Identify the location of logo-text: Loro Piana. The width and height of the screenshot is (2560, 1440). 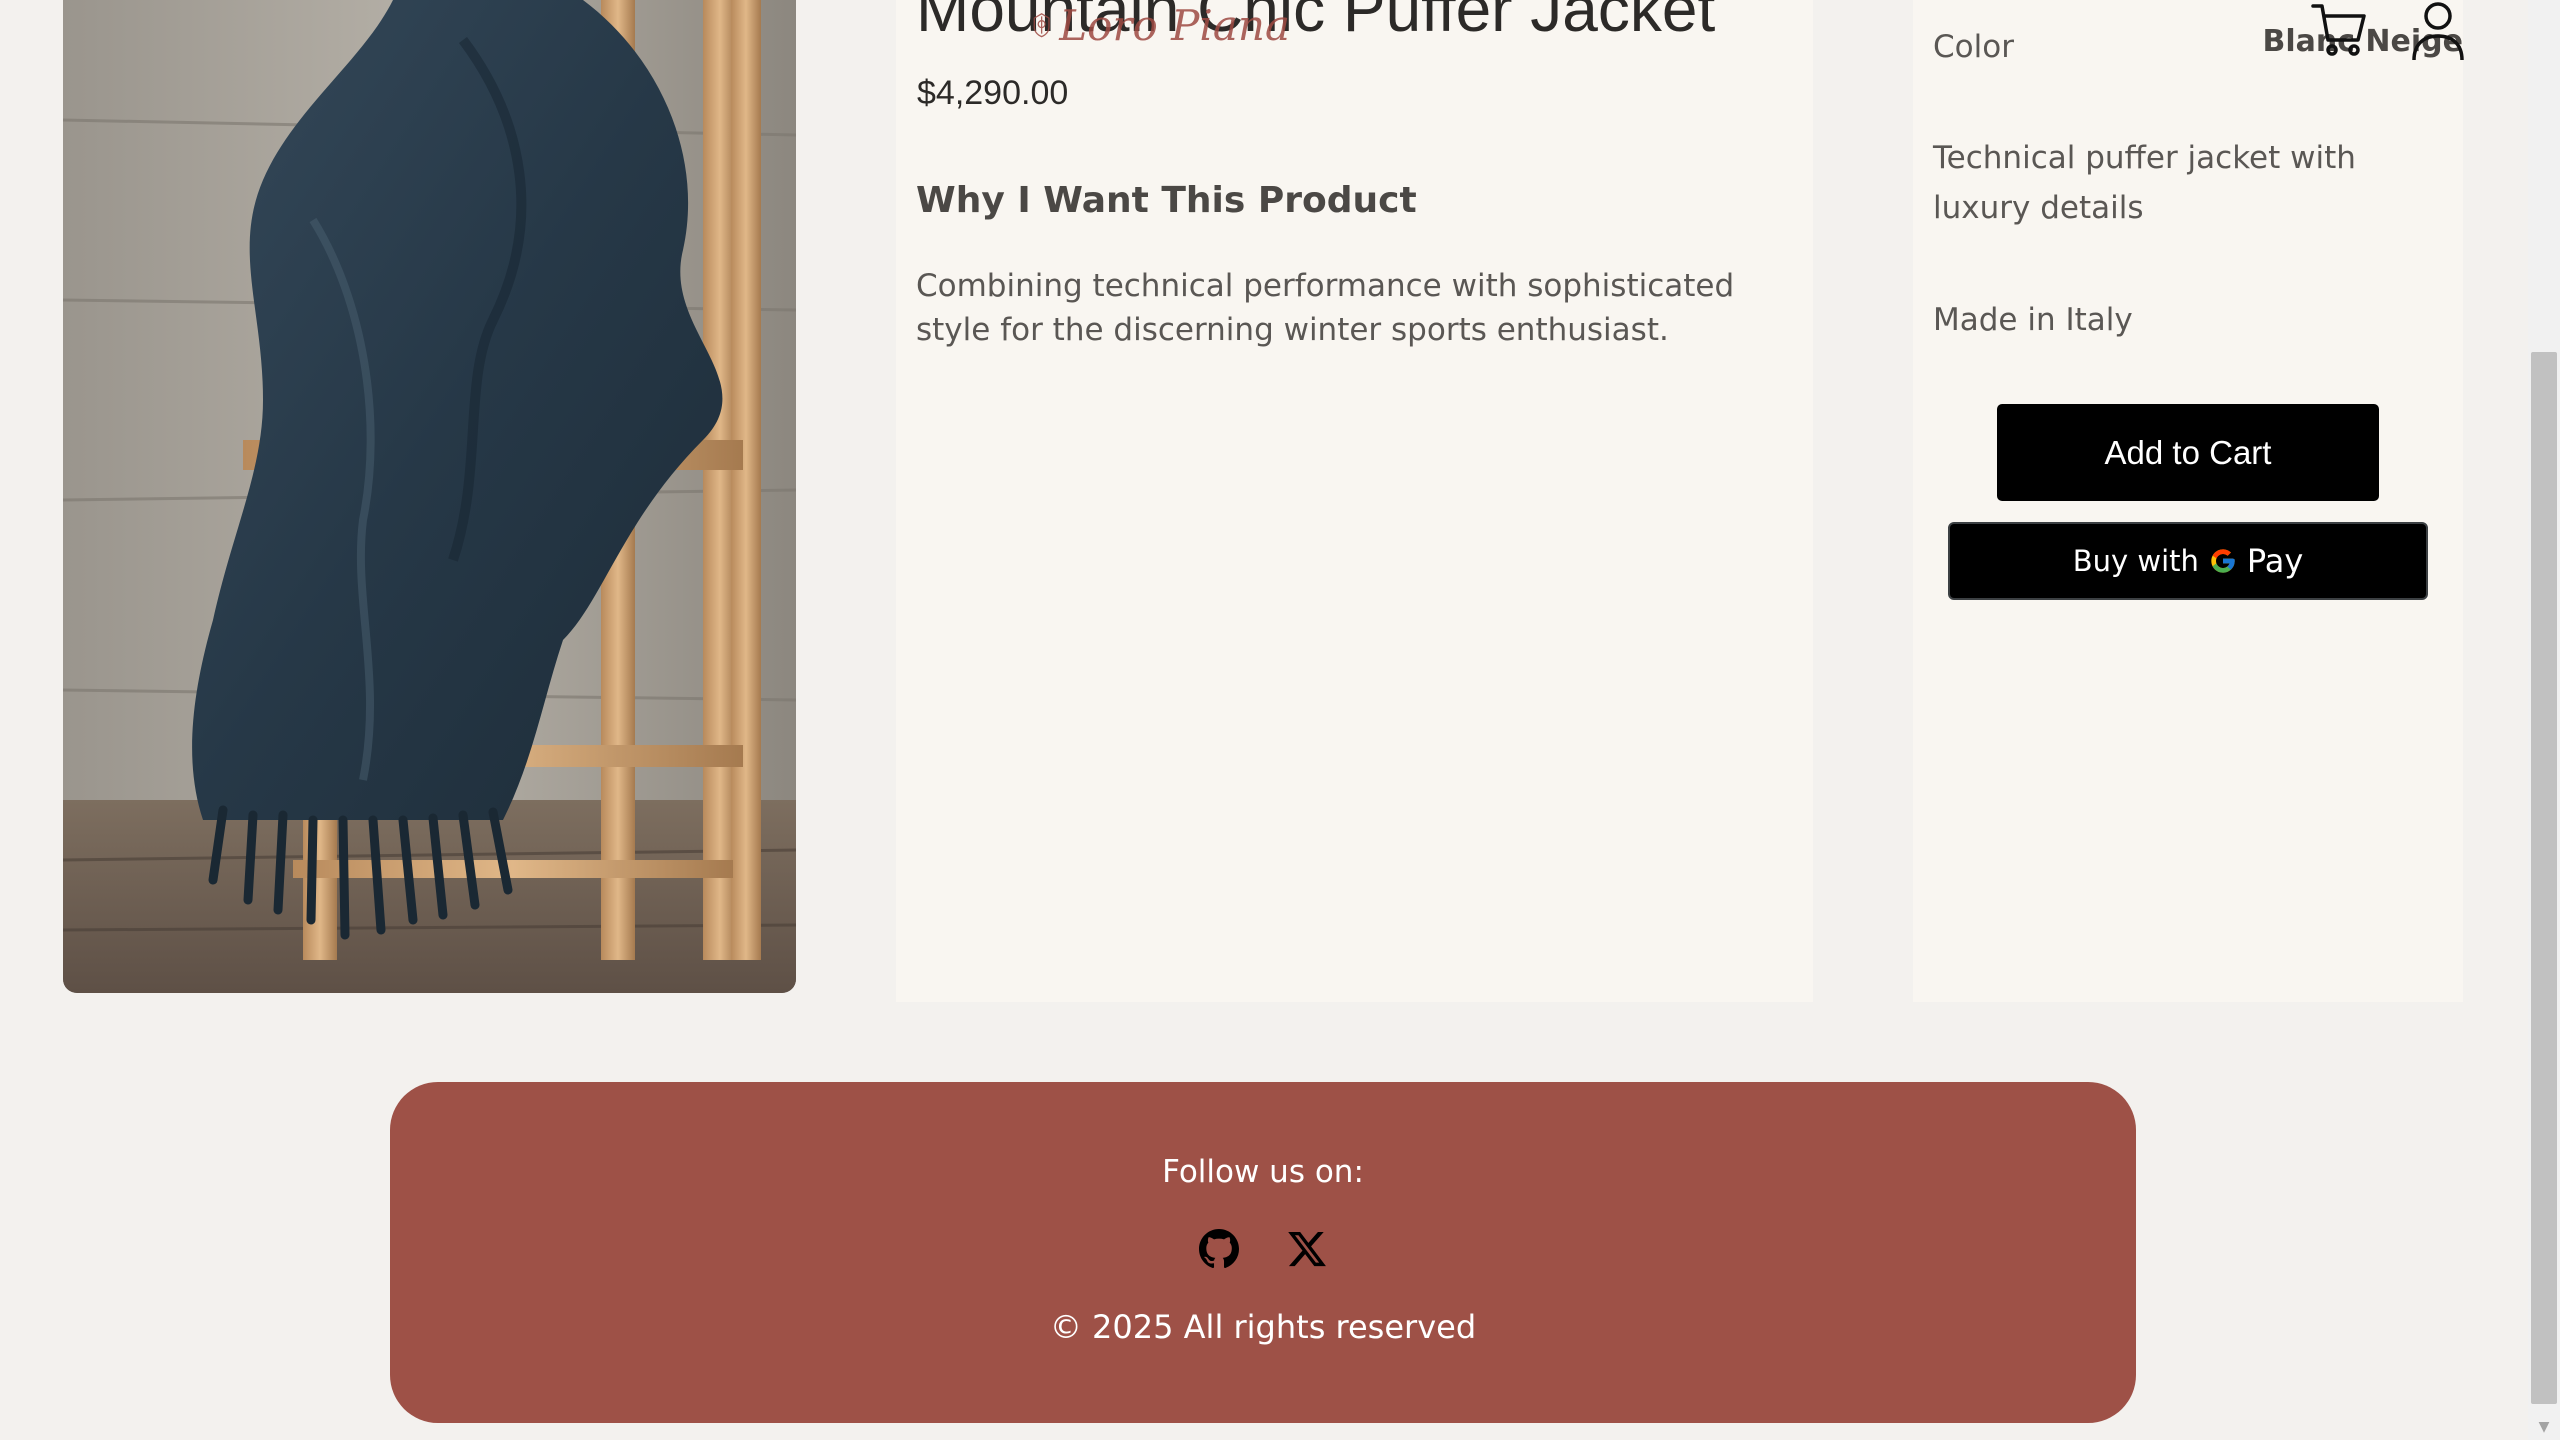
(1174, 25).